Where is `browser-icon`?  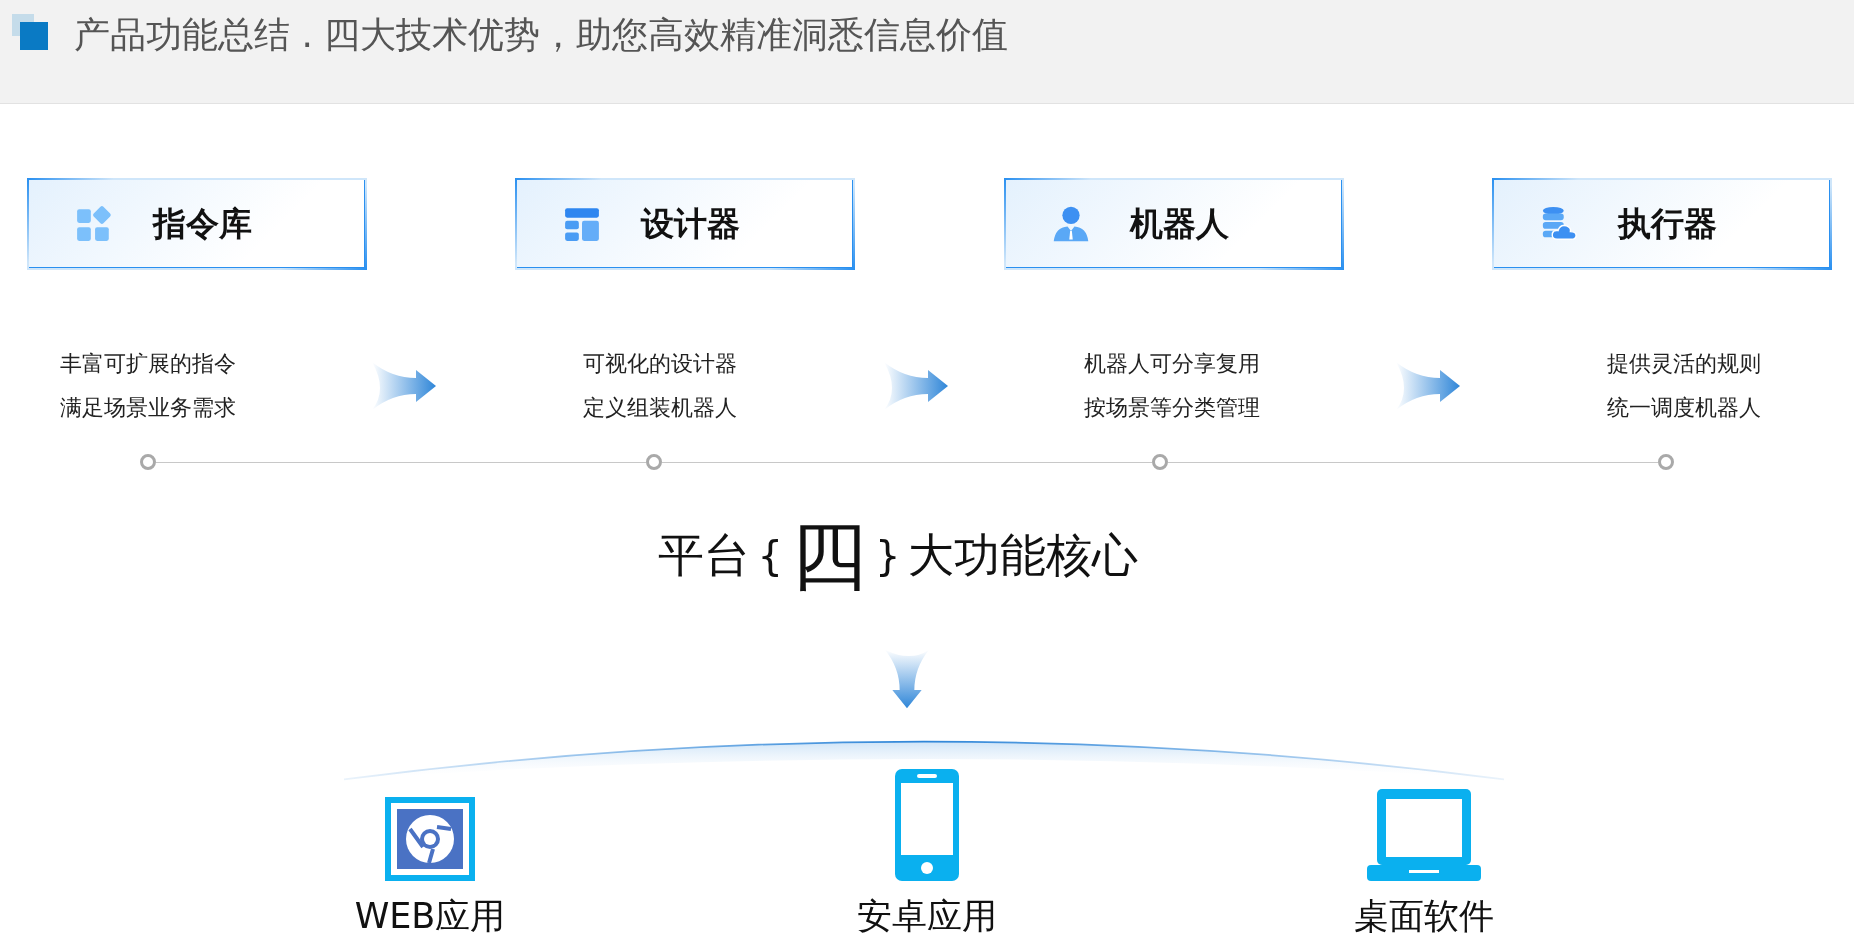 browser-icon is located at coordinates (430, 839).